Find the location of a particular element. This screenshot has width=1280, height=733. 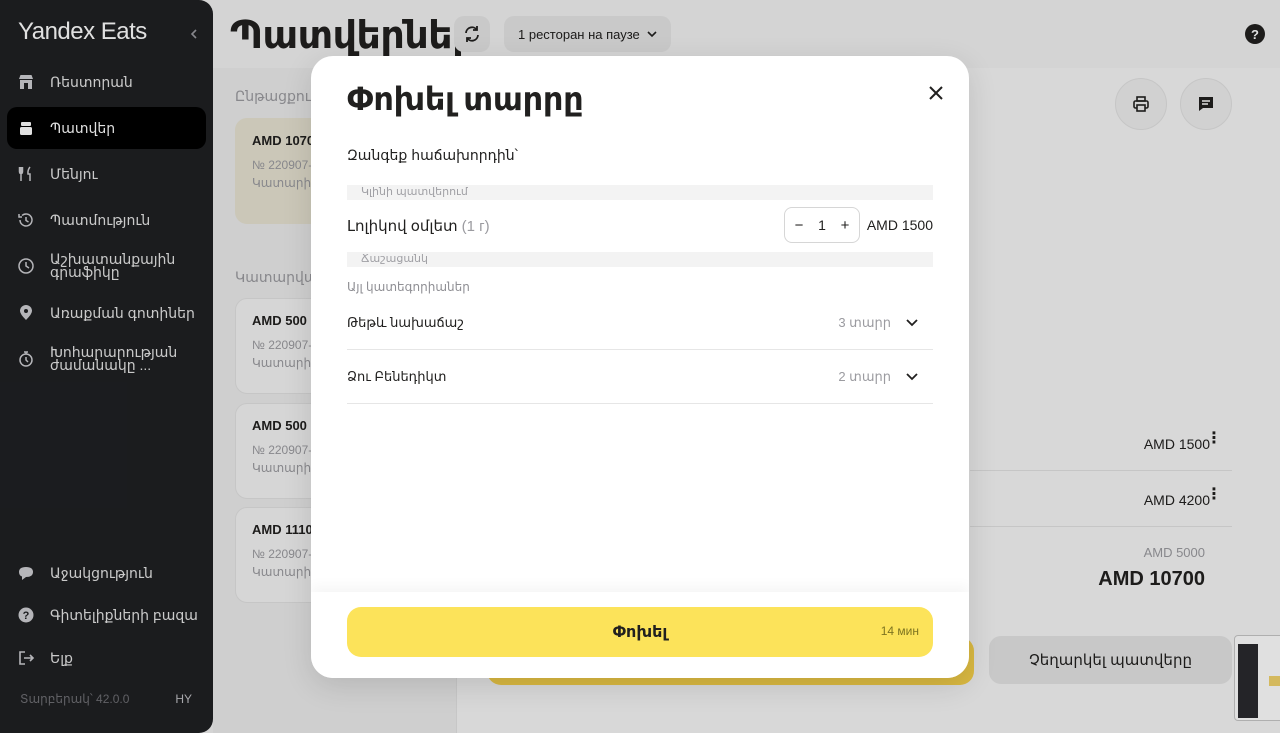

category-name: Թեթև նախաճաշ is located at coordinates (405, 322).